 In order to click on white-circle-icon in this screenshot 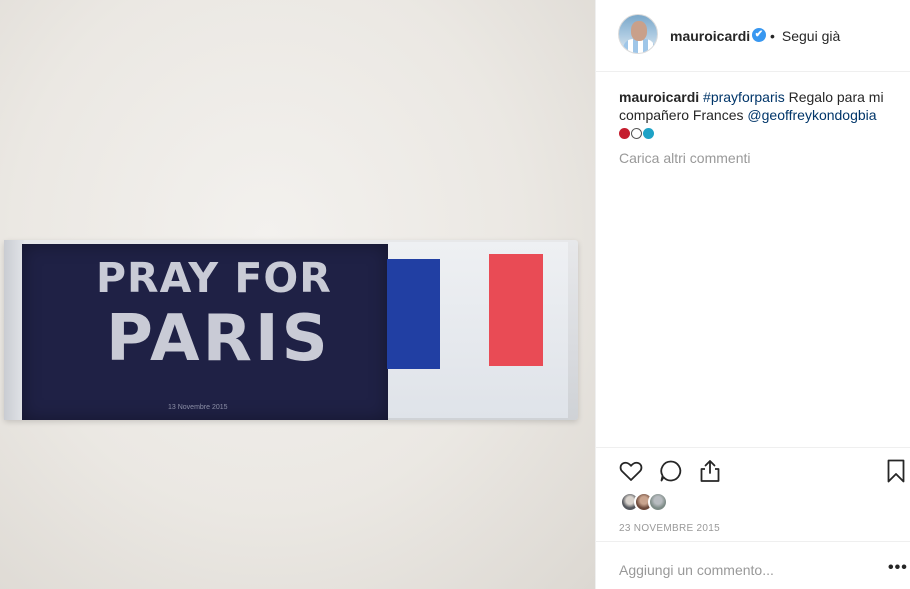, I will do `click(636, 134)`.